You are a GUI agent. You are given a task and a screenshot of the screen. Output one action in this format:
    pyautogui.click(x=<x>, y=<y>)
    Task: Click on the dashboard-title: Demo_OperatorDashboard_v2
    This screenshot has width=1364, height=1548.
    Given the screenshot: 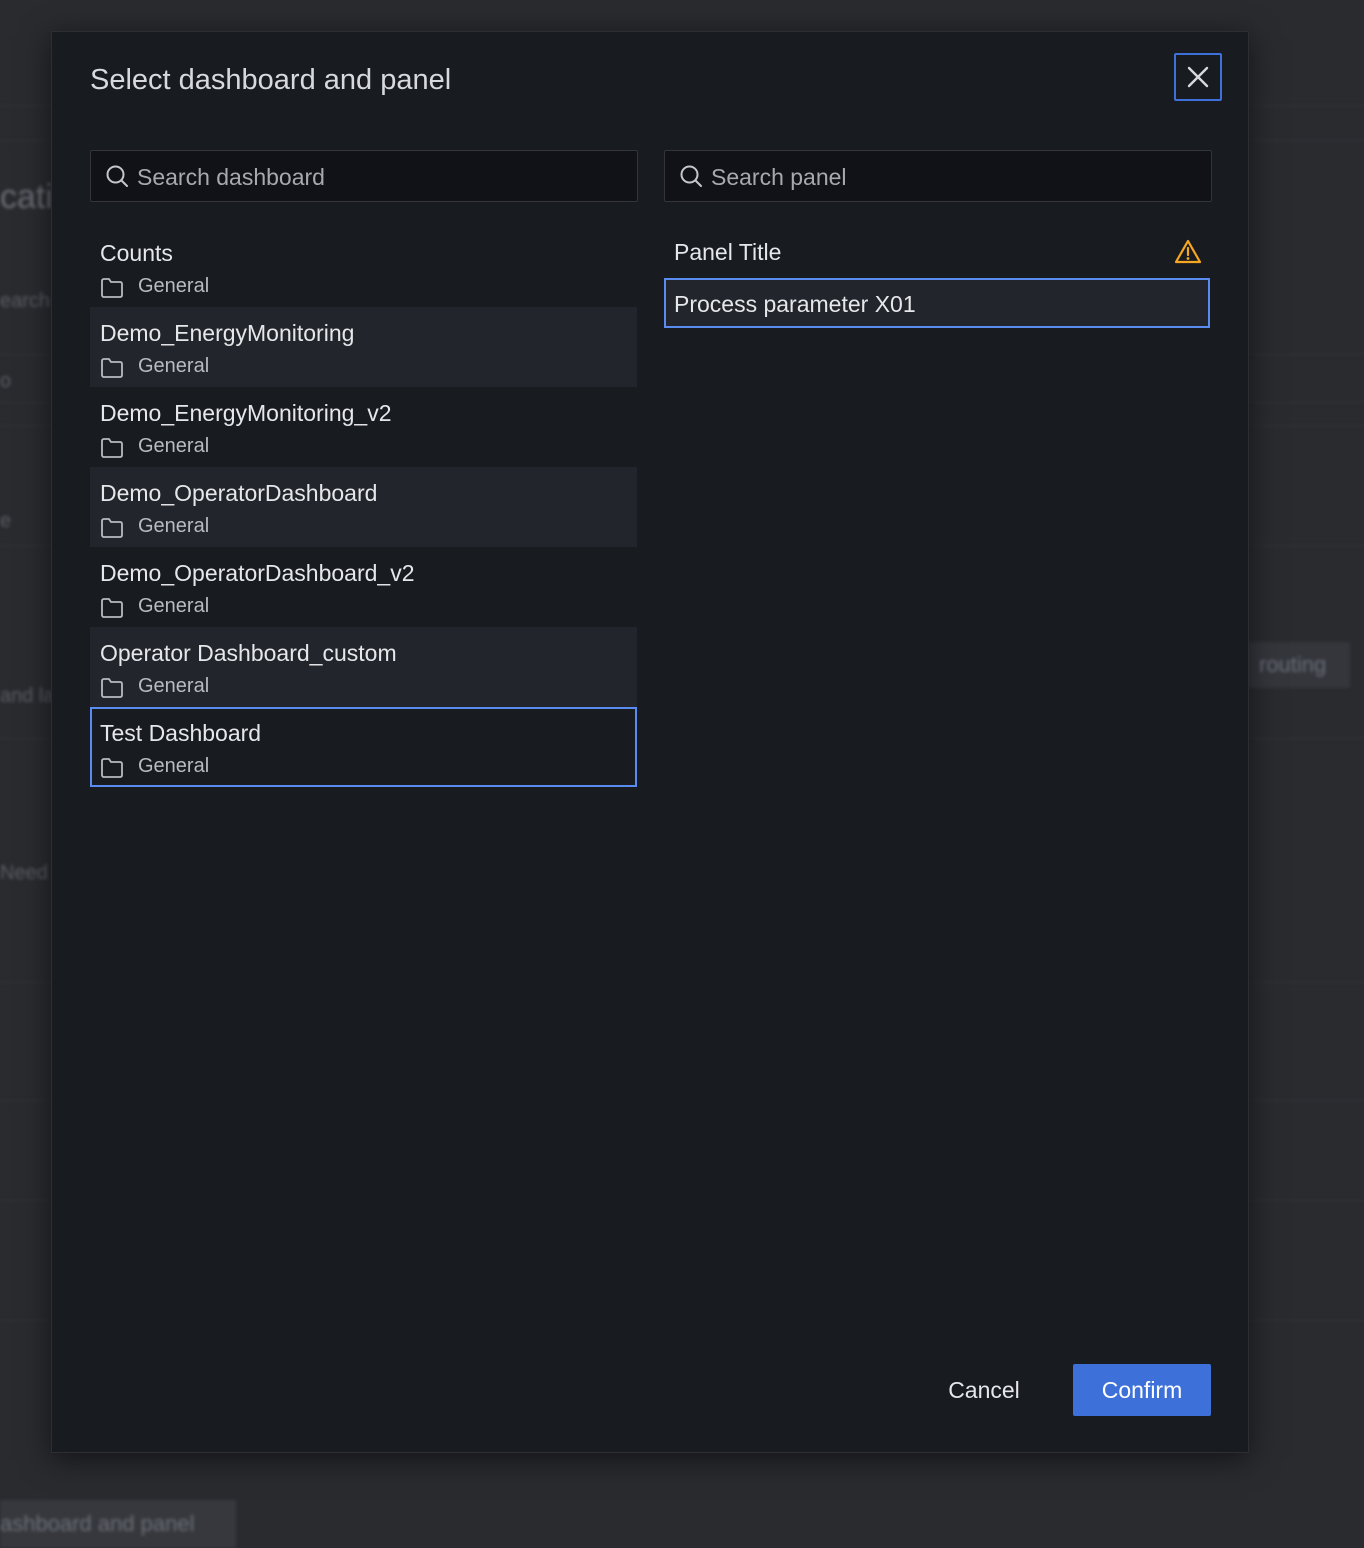 What is the action you would take?
    pyautogui.click(x=257, y=573)
    